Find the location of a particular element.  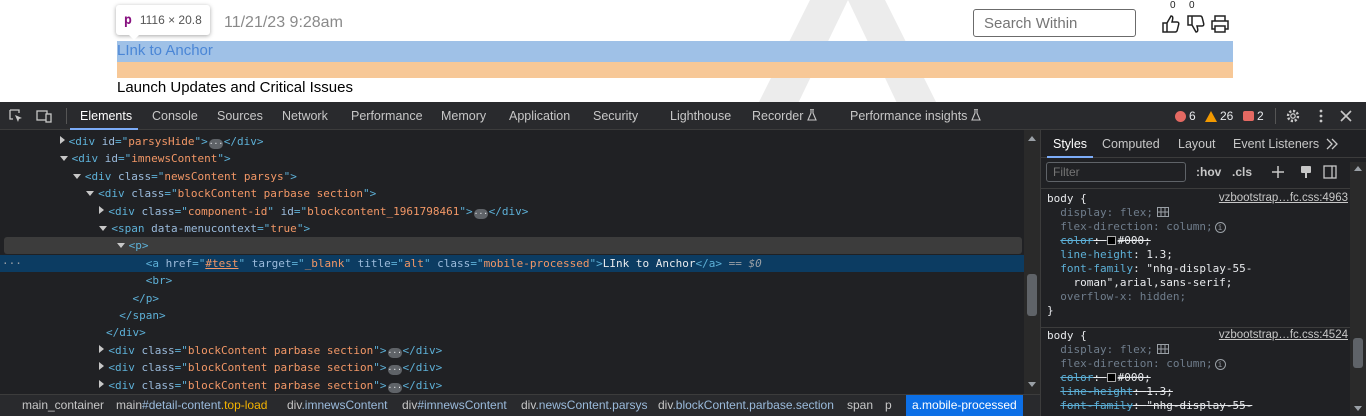

dom-node-row: </span> is located at coordinates (512, 315).